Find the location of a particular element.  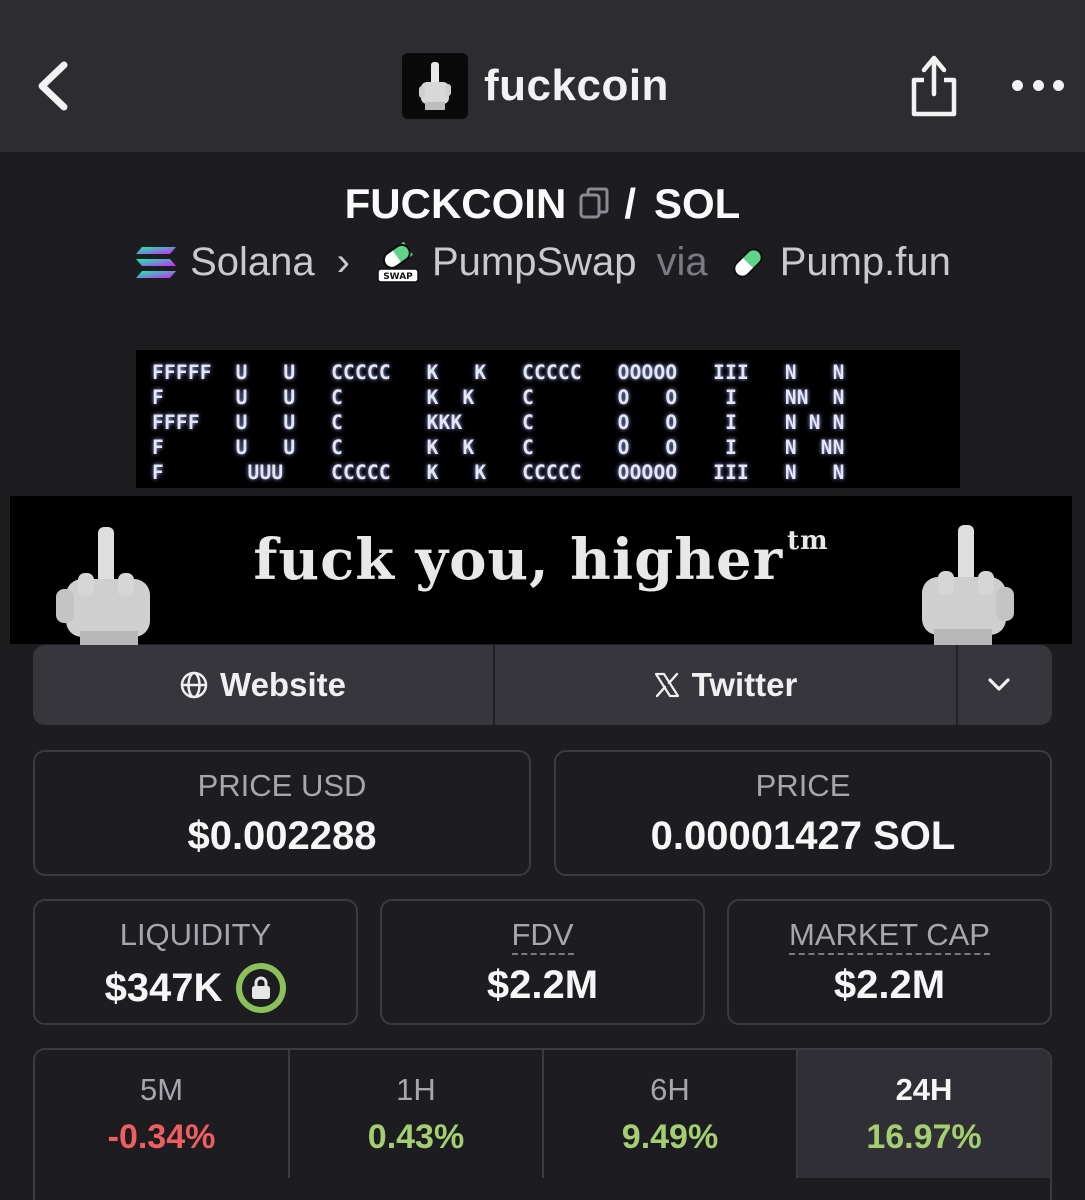

back-button is located at coordinates (55, 86).